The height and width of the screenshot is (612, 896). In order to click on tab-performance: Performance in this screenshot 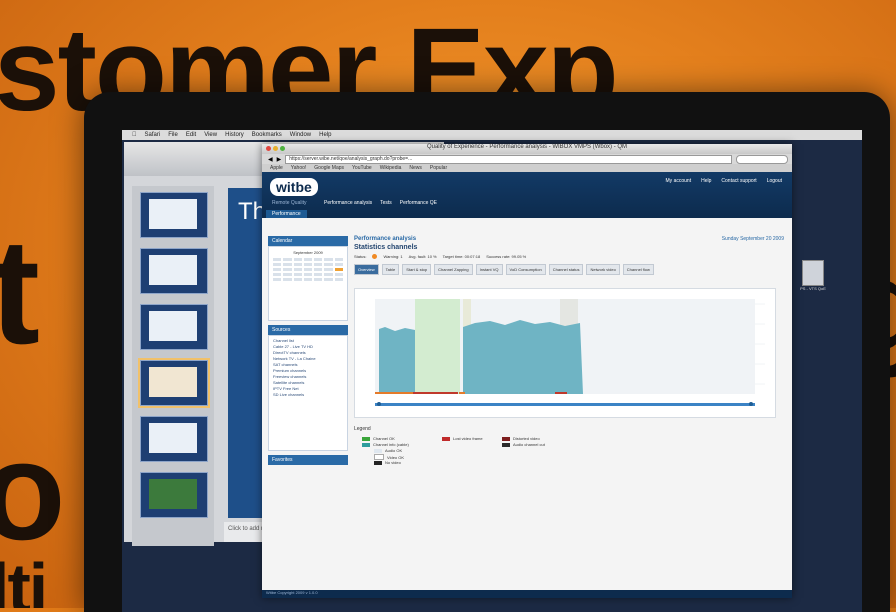, I will do `click(286, 214)`.